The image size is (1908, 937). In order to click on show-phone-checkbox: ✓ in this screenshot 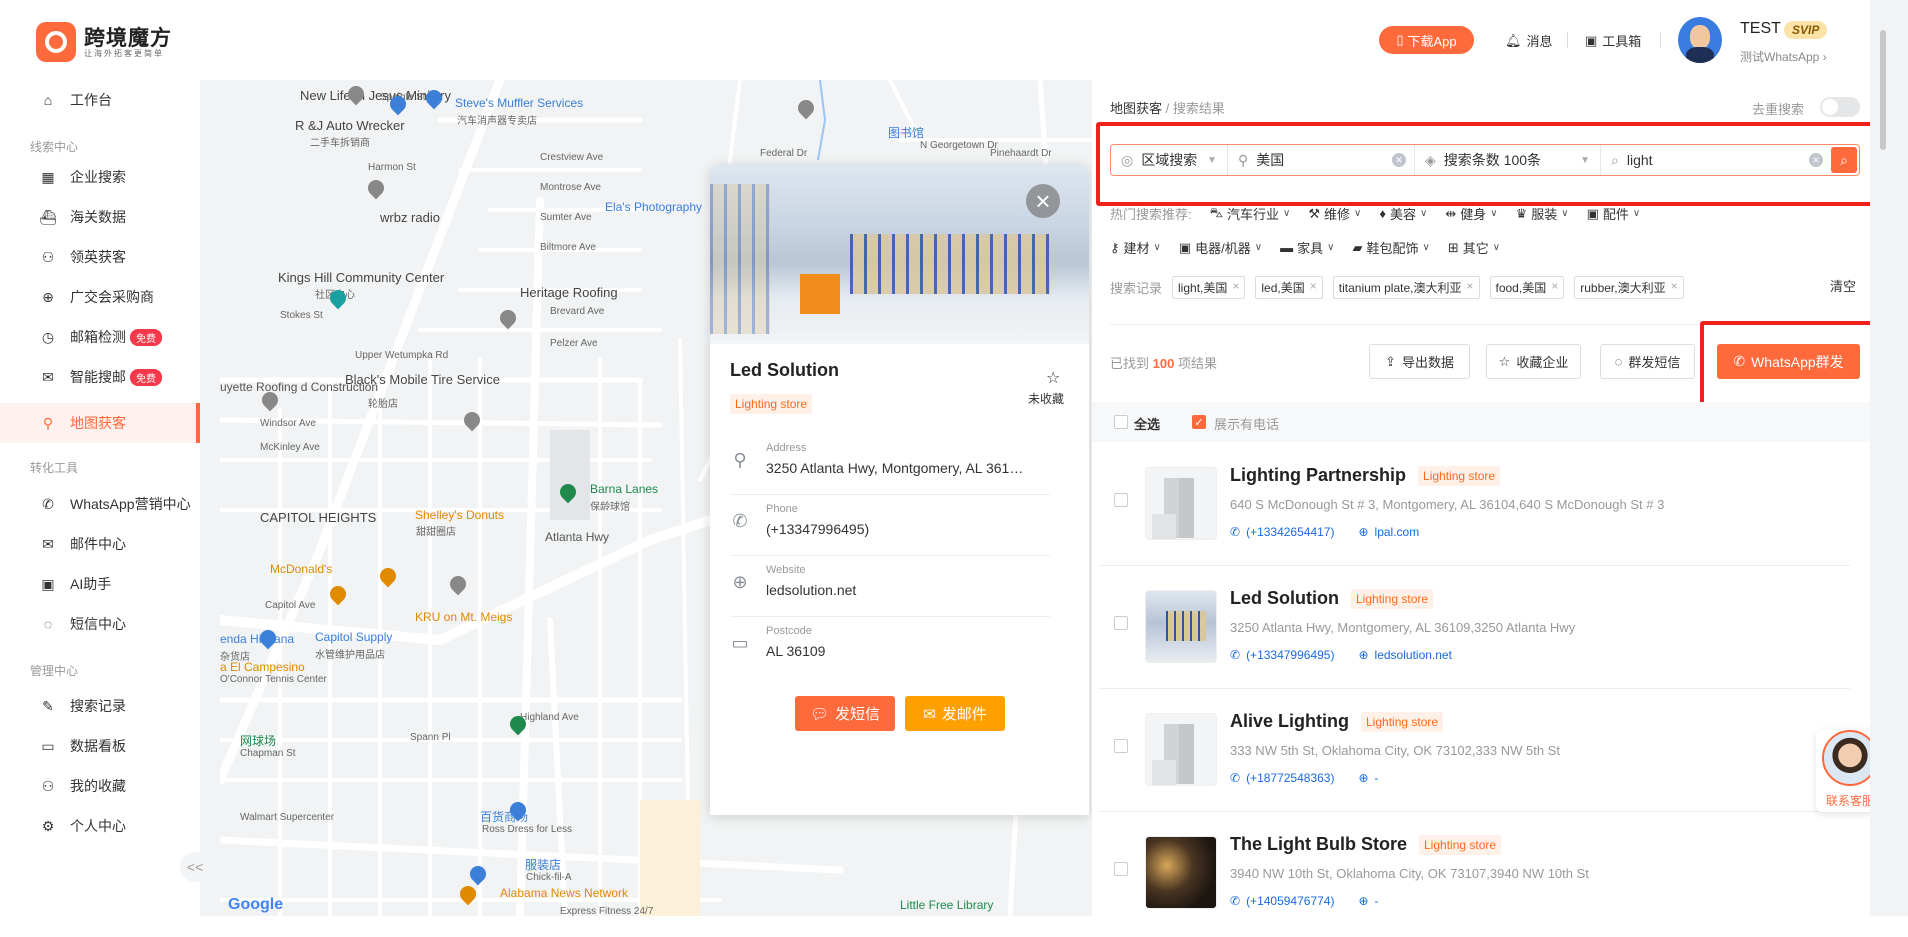, I will do `click(1199, 422)`.